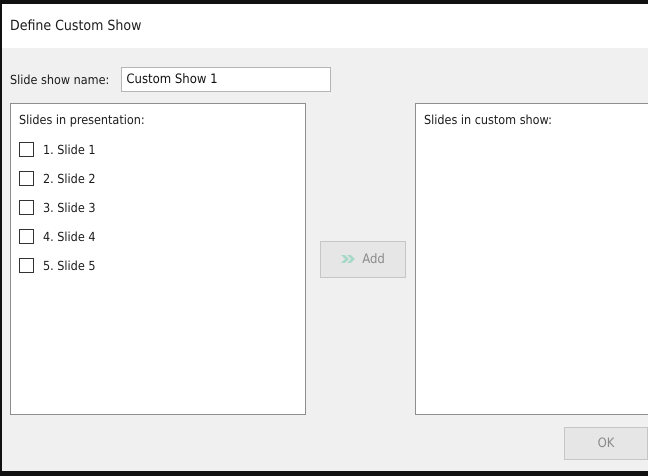 The height and width of the screenshot is (476, 648). I want to click on list-label: Slides in custom show:, so click(488, 119).